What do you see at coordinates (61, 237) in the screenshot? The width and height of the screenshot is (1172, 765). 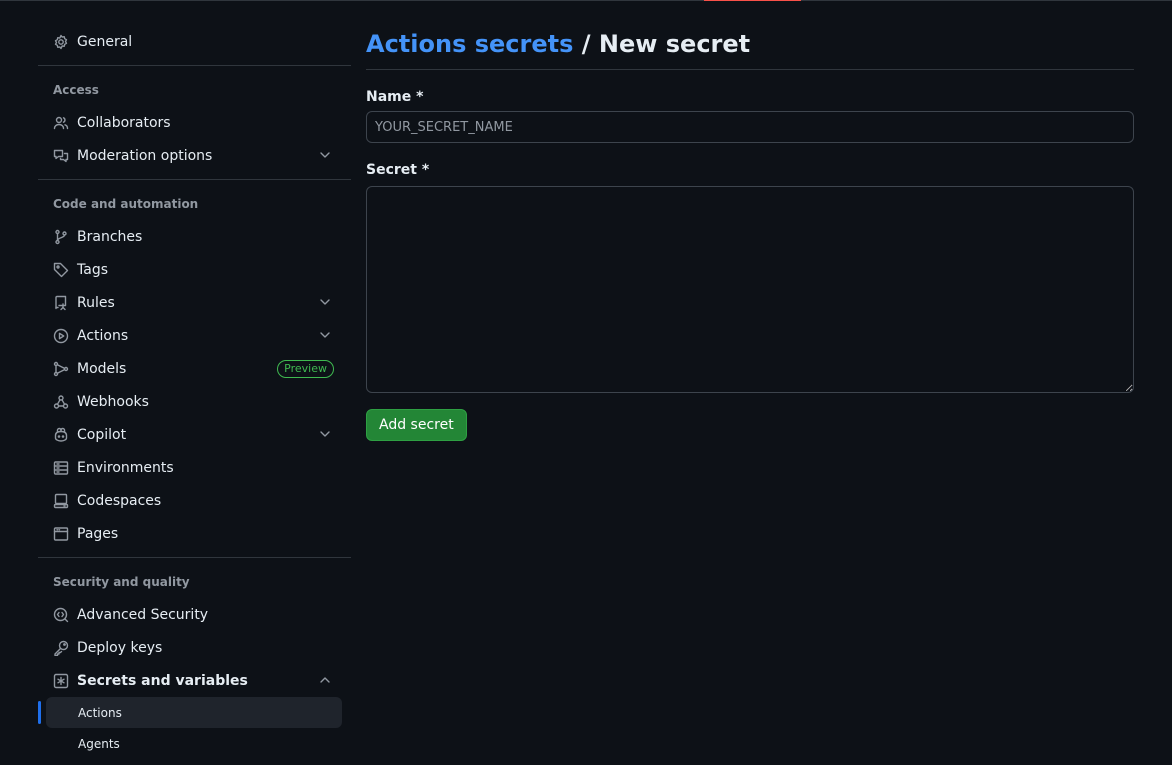 I see `branch-icon` at bounding box center [61, 237].